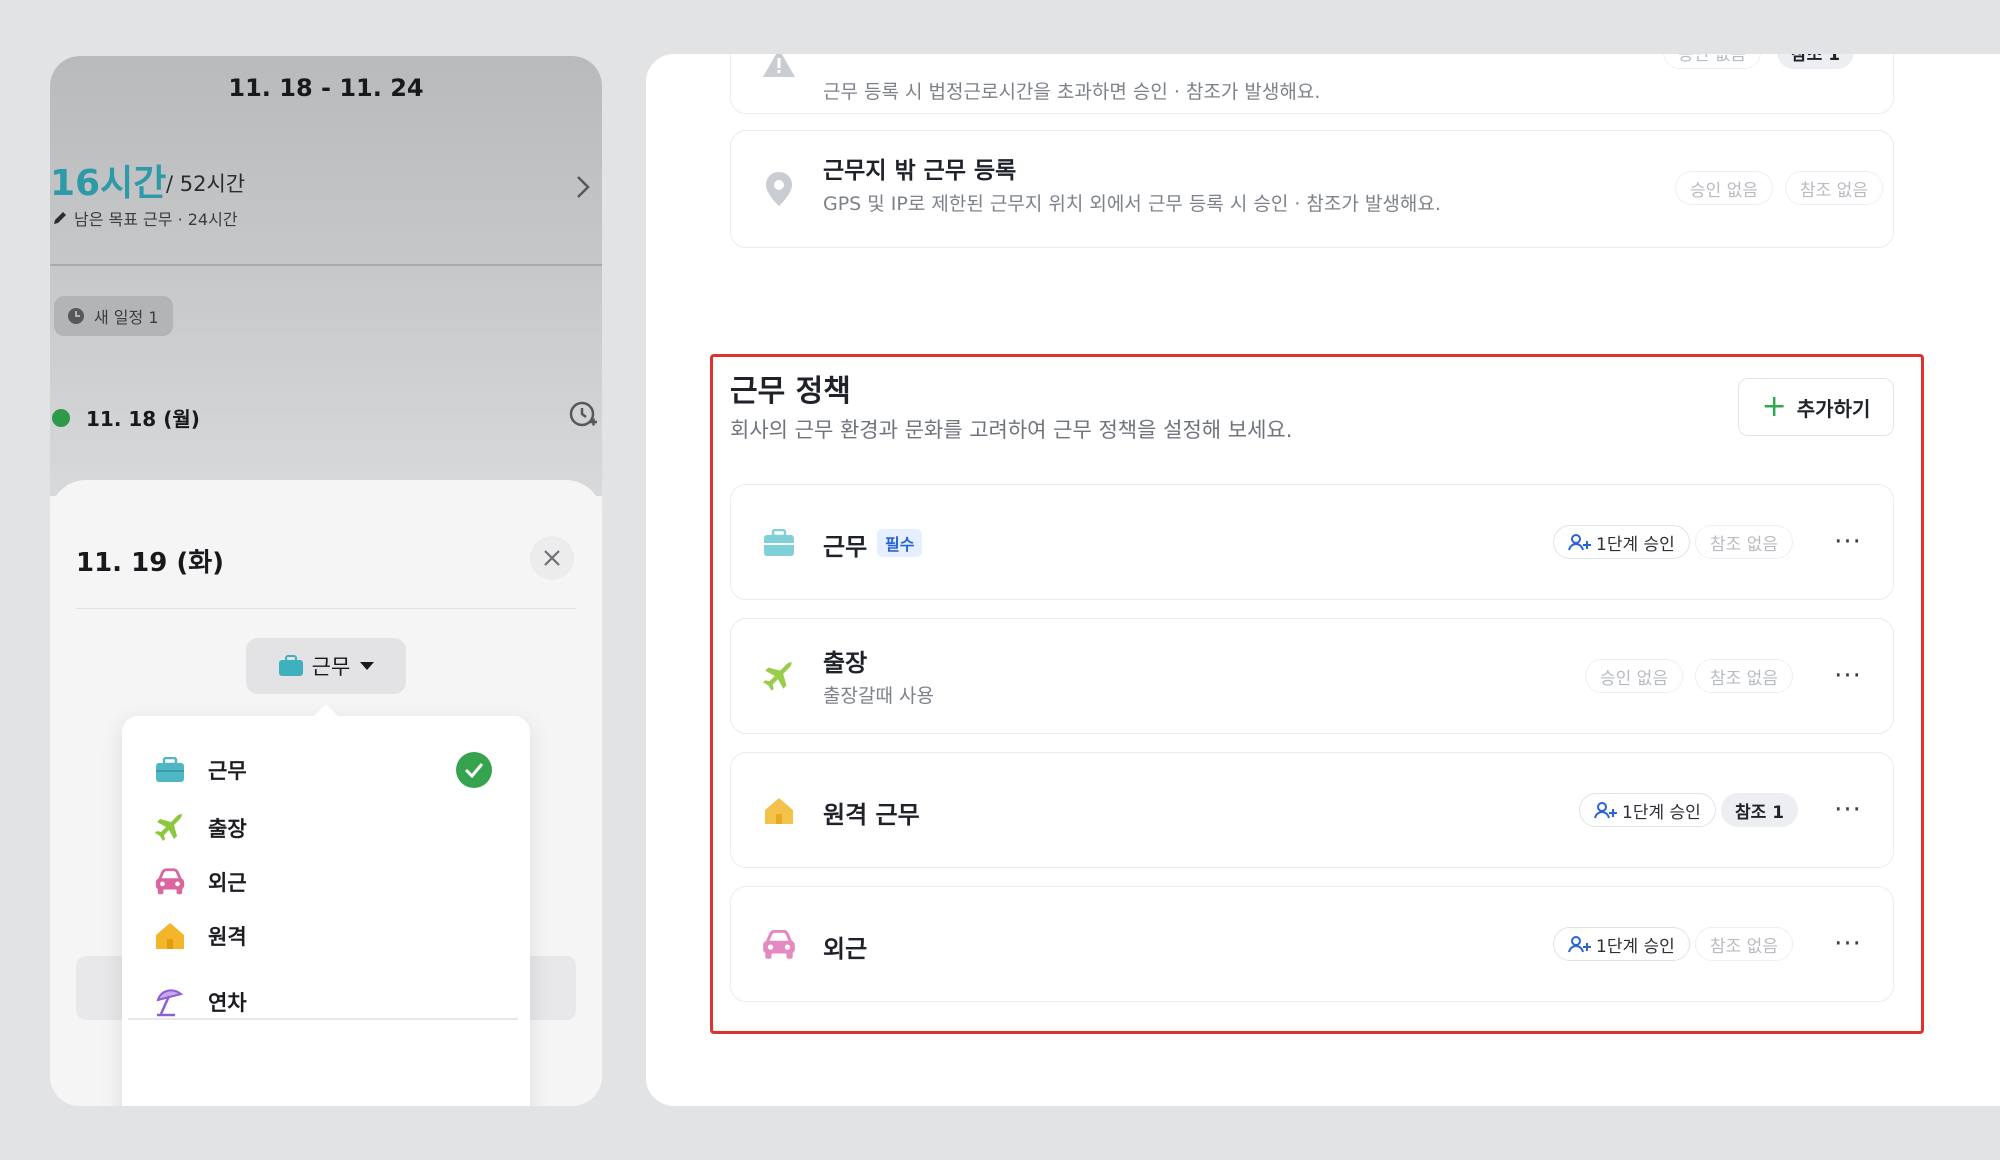 The height and width of the screenshot is (1160, 2000). What do you see at coordinates (1833, 408) in the screenshot?
I see `add-button-label: 추가하기` at bounding box center [1833, 408].